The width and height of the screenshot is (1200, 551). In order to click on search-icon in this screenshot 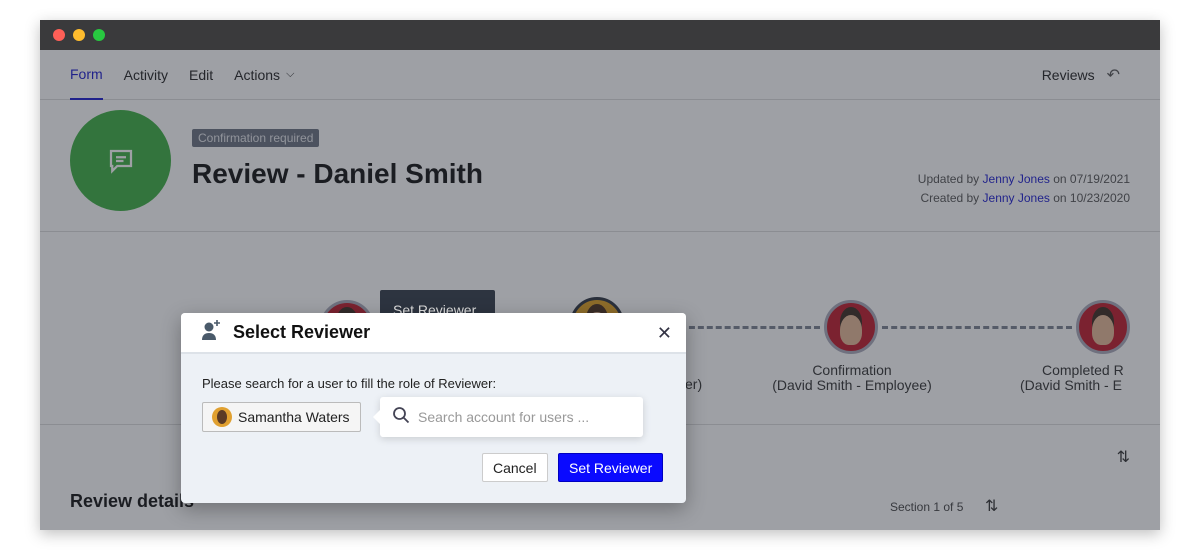, I will do `click(401, 417)`.